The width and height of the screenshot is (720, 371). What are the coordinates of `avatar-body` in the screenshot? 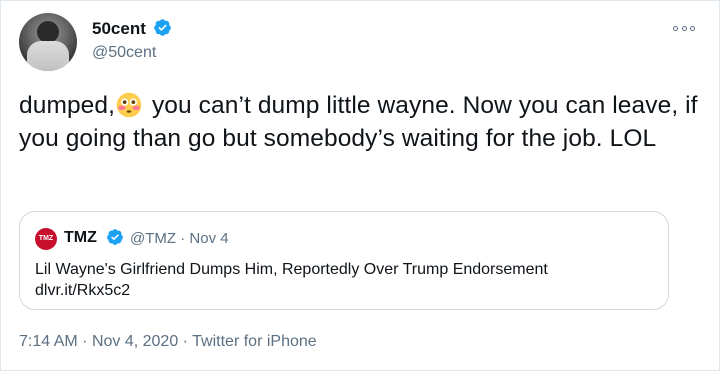 It's located at (48, 56).